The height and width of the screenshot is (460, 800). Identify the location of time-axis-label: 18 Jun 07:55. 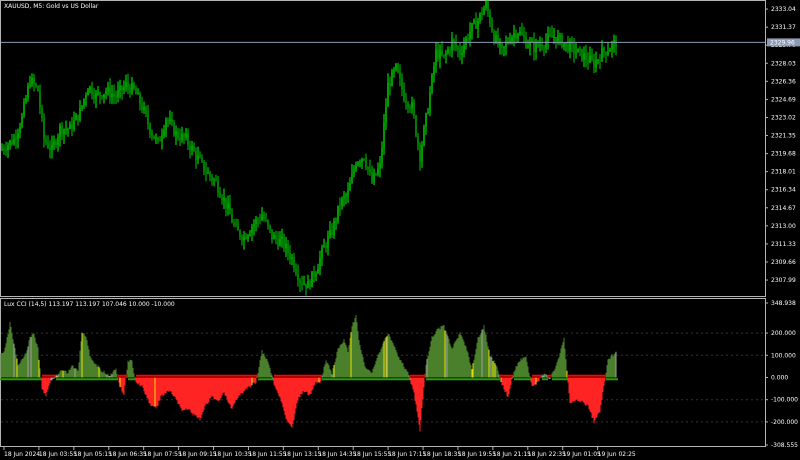
(163, 454).